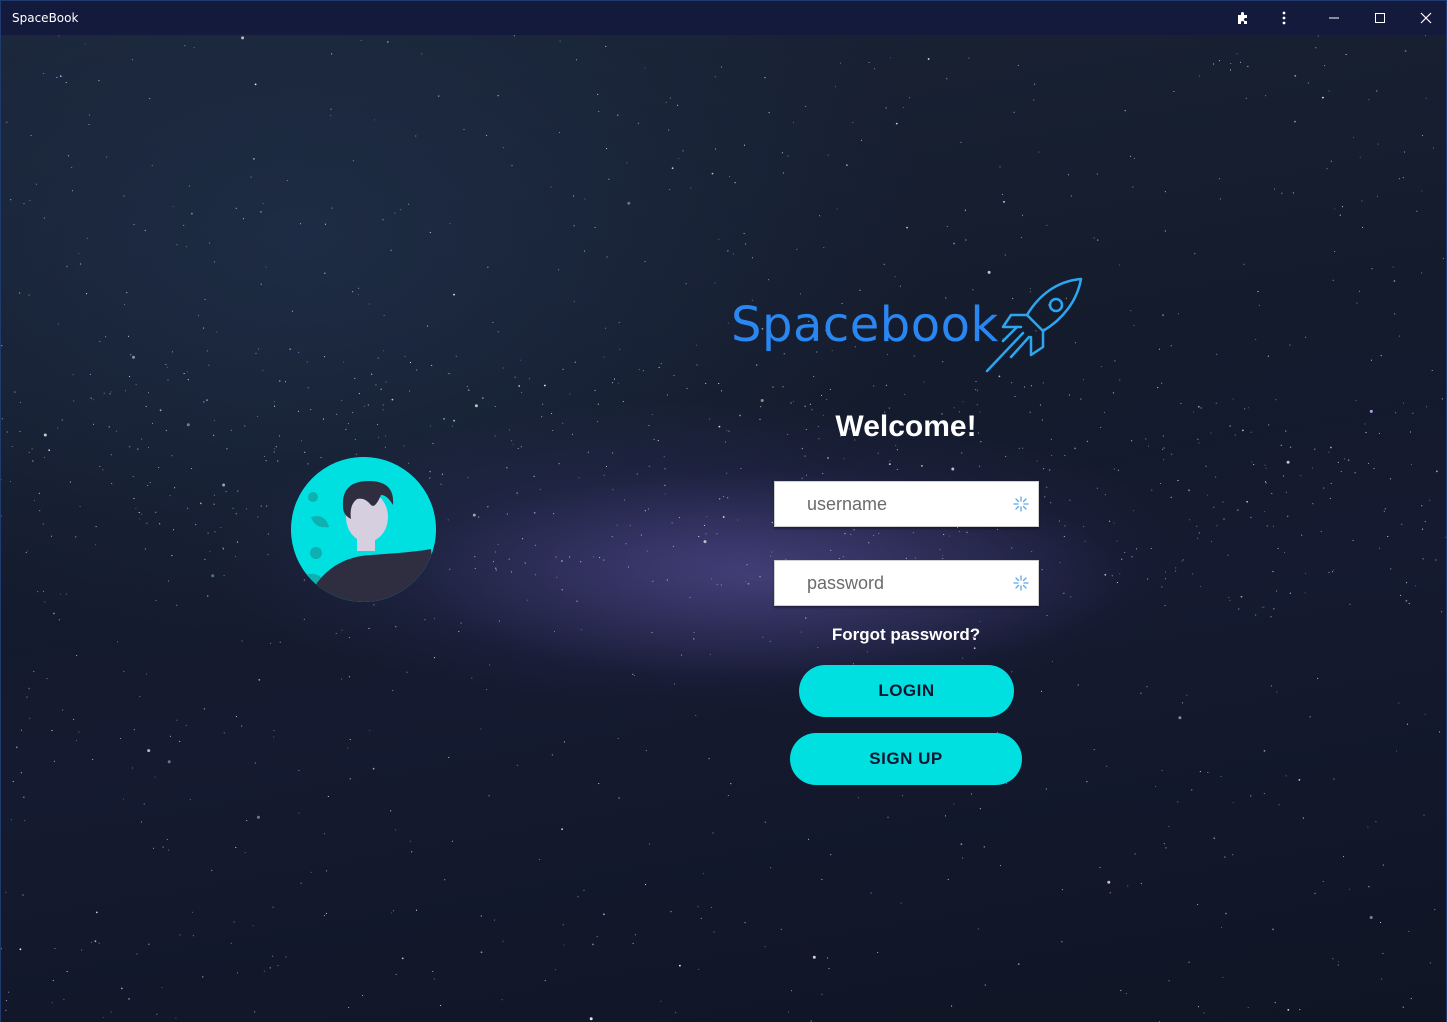  I want to click on close-button, so click(1425, 18).